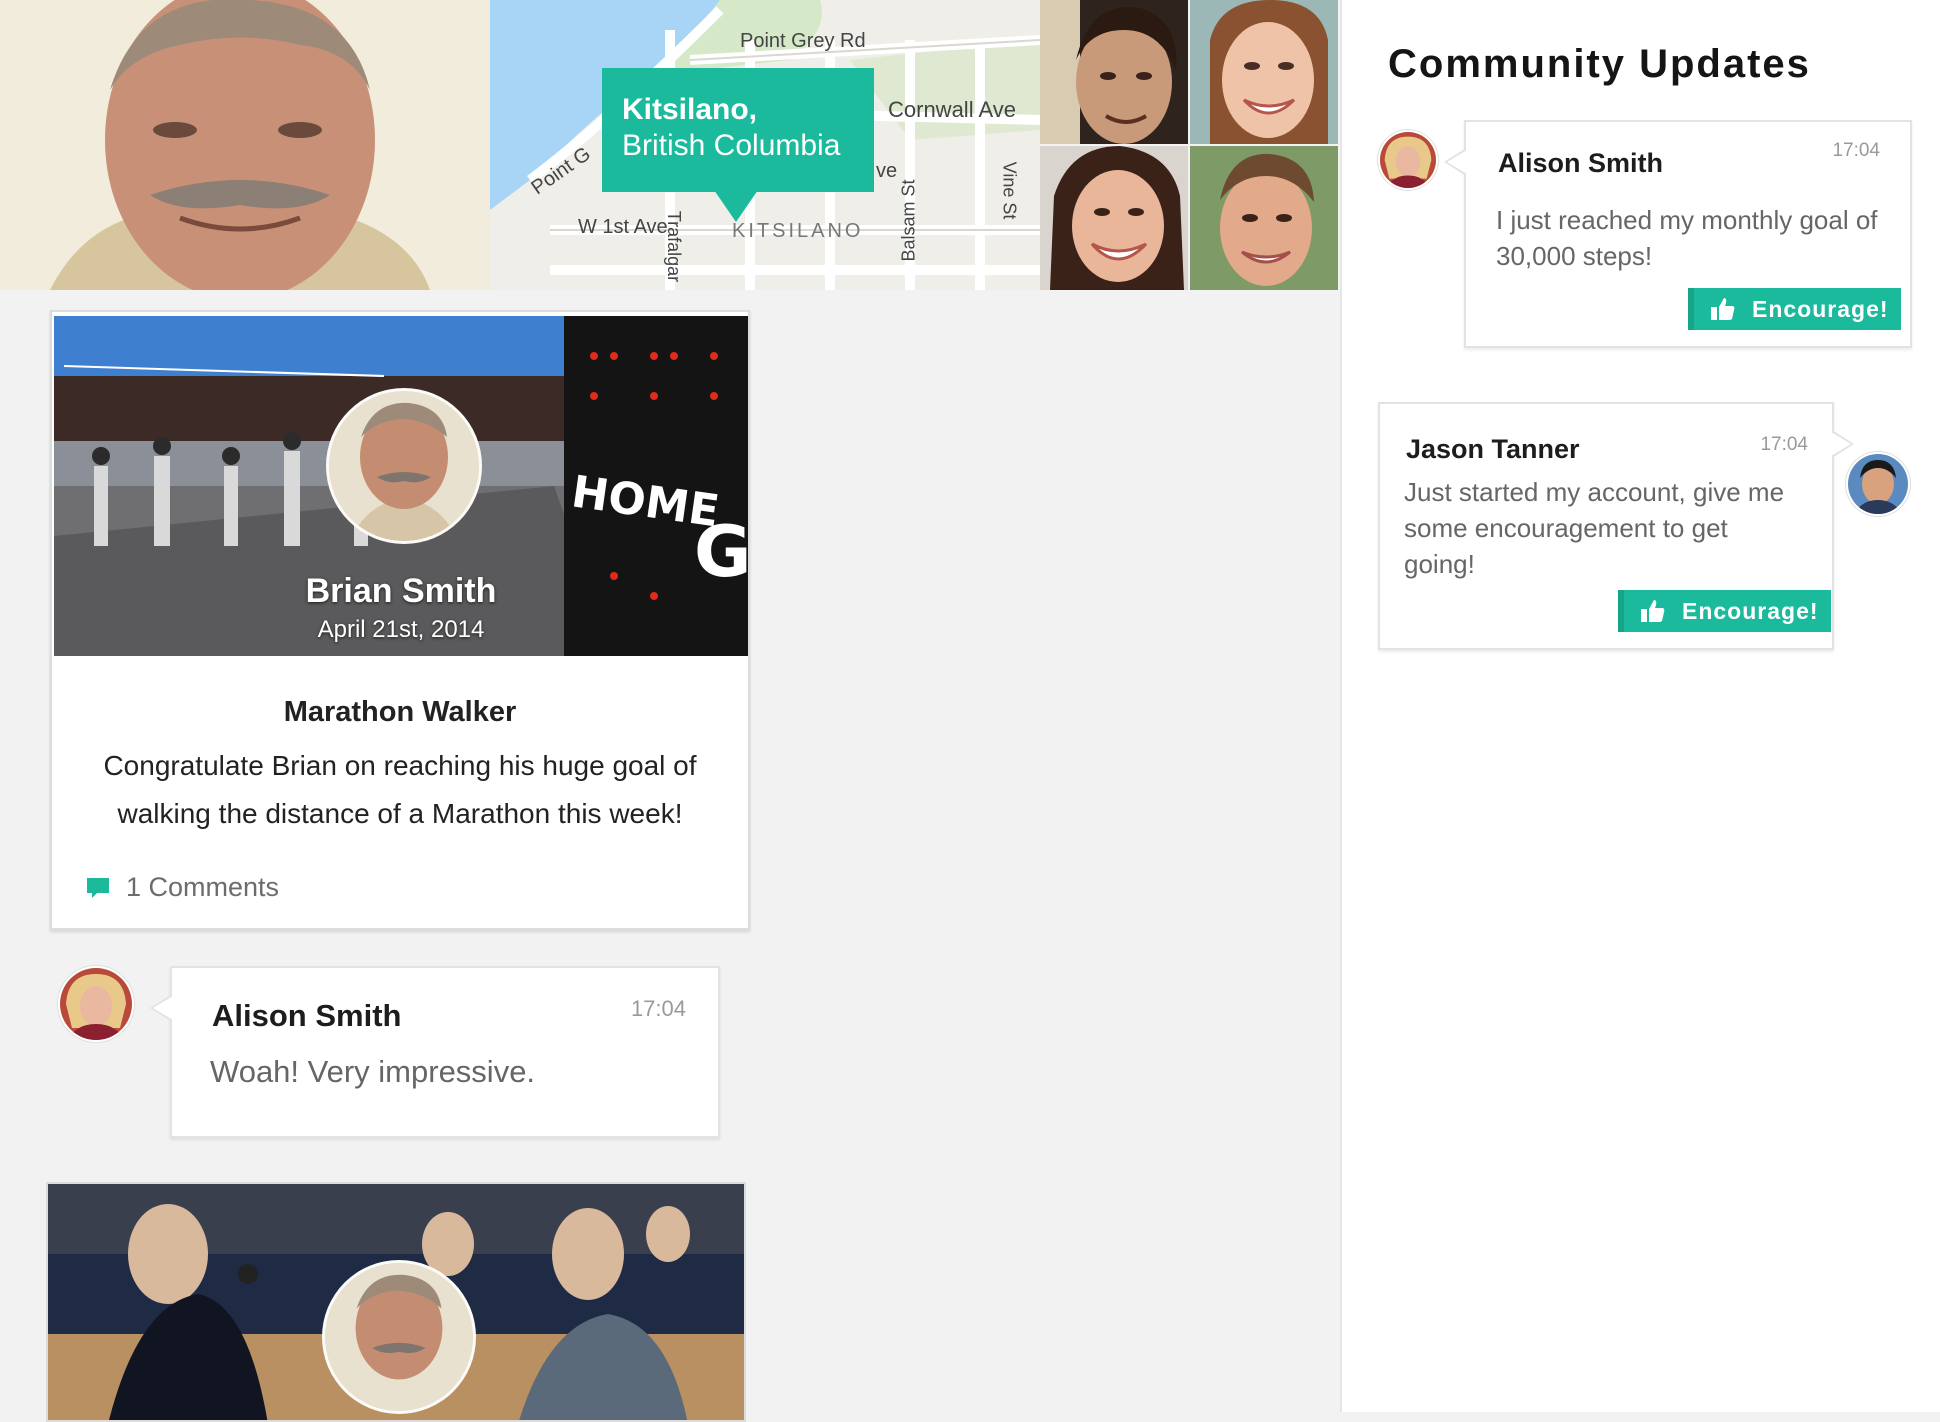  Describe the element at coordinates (658, 1008) in the screenshot. I see `comment-time: 17:04` at that location.